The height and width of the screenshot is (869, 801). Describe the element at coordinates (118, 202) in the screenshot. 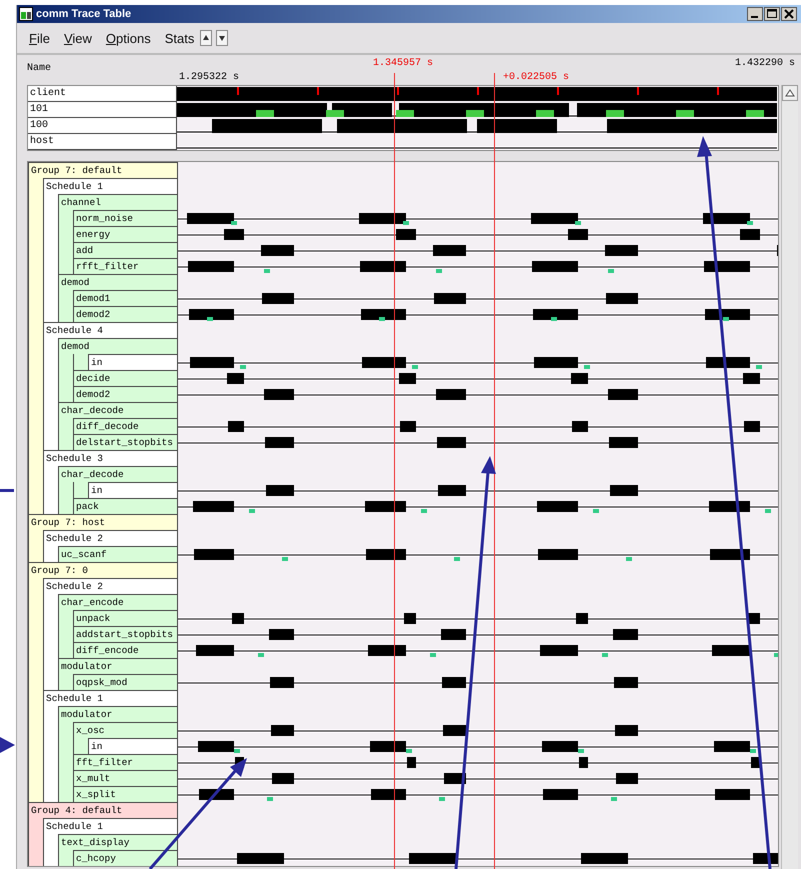

I see `module-label: channel` at that location.